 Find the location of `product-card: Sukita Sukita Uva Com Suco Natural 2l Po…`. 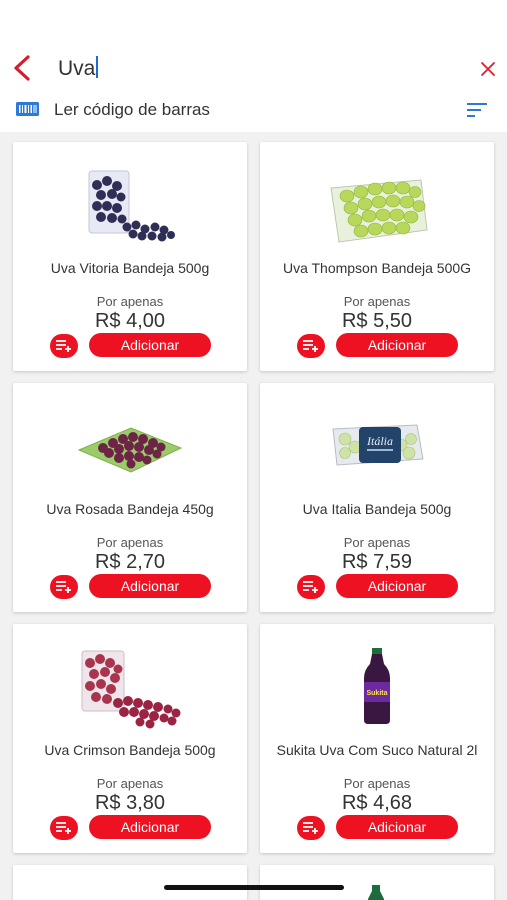

product-card: Sukita Sukita Uva Com Suco Natural 2l Po… is located at coordinates (377, 738).